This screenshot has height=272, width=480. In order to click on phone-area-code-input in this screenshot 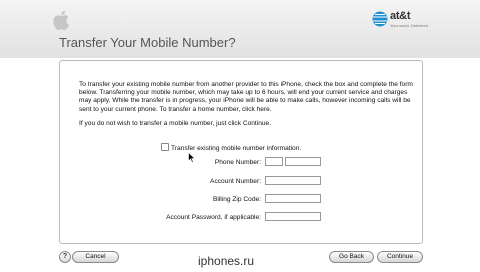, I will do `click(274, 161)`.